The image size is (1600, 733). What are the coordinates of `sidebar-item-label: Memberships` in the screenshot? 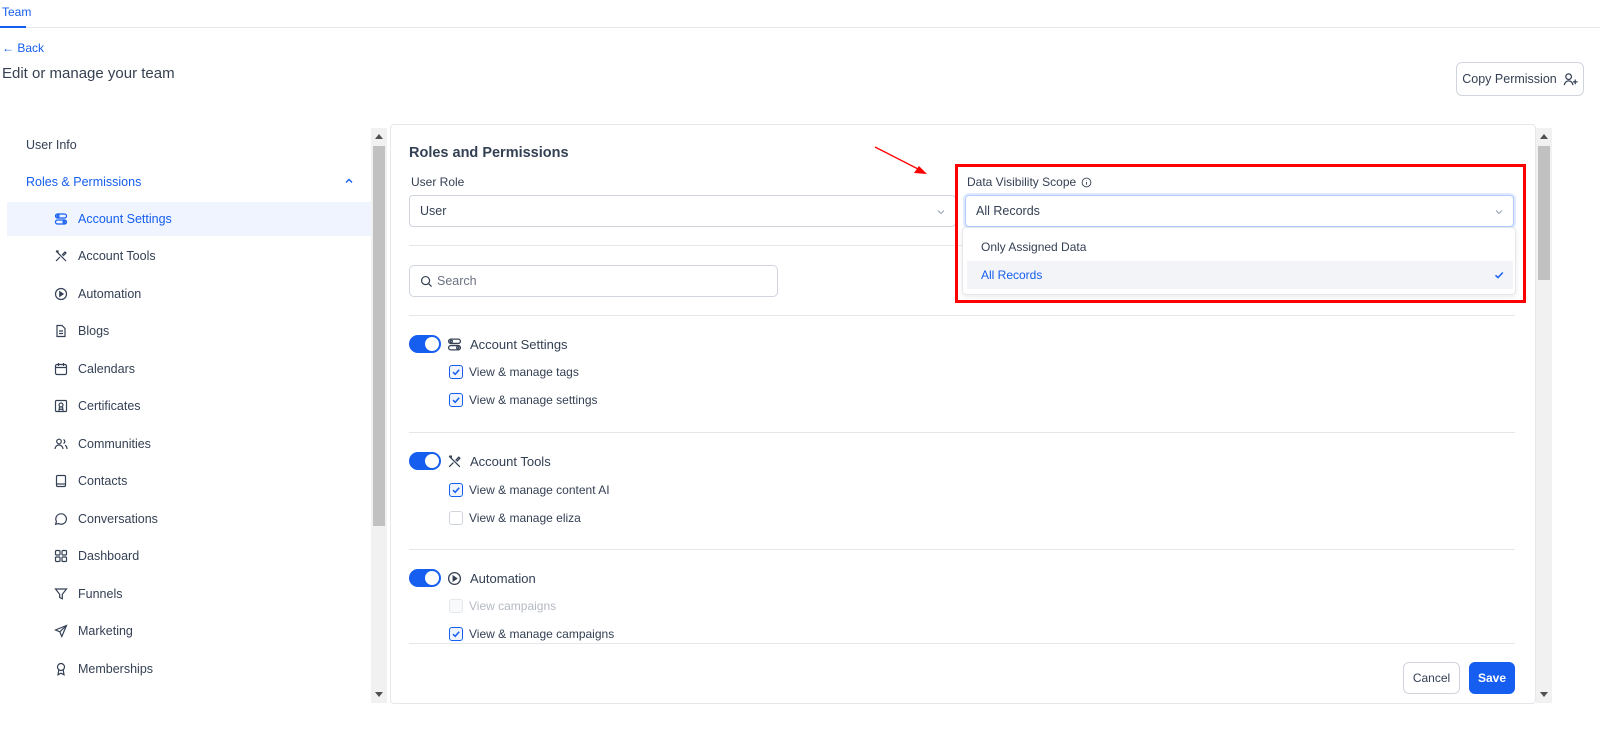 It's located at (116, 669).